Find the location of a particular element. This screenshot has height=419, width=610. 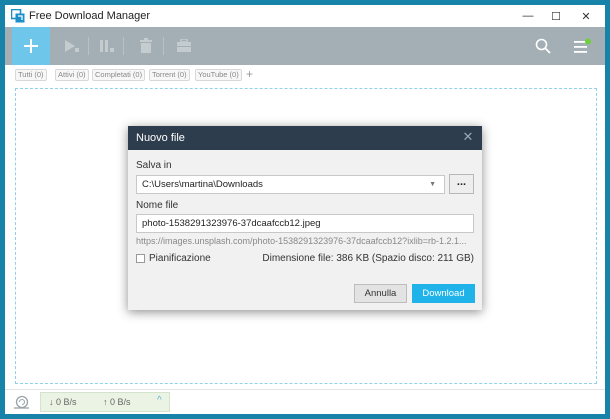

dialog-title: Nuovo file is located at coordinates (160, 138).